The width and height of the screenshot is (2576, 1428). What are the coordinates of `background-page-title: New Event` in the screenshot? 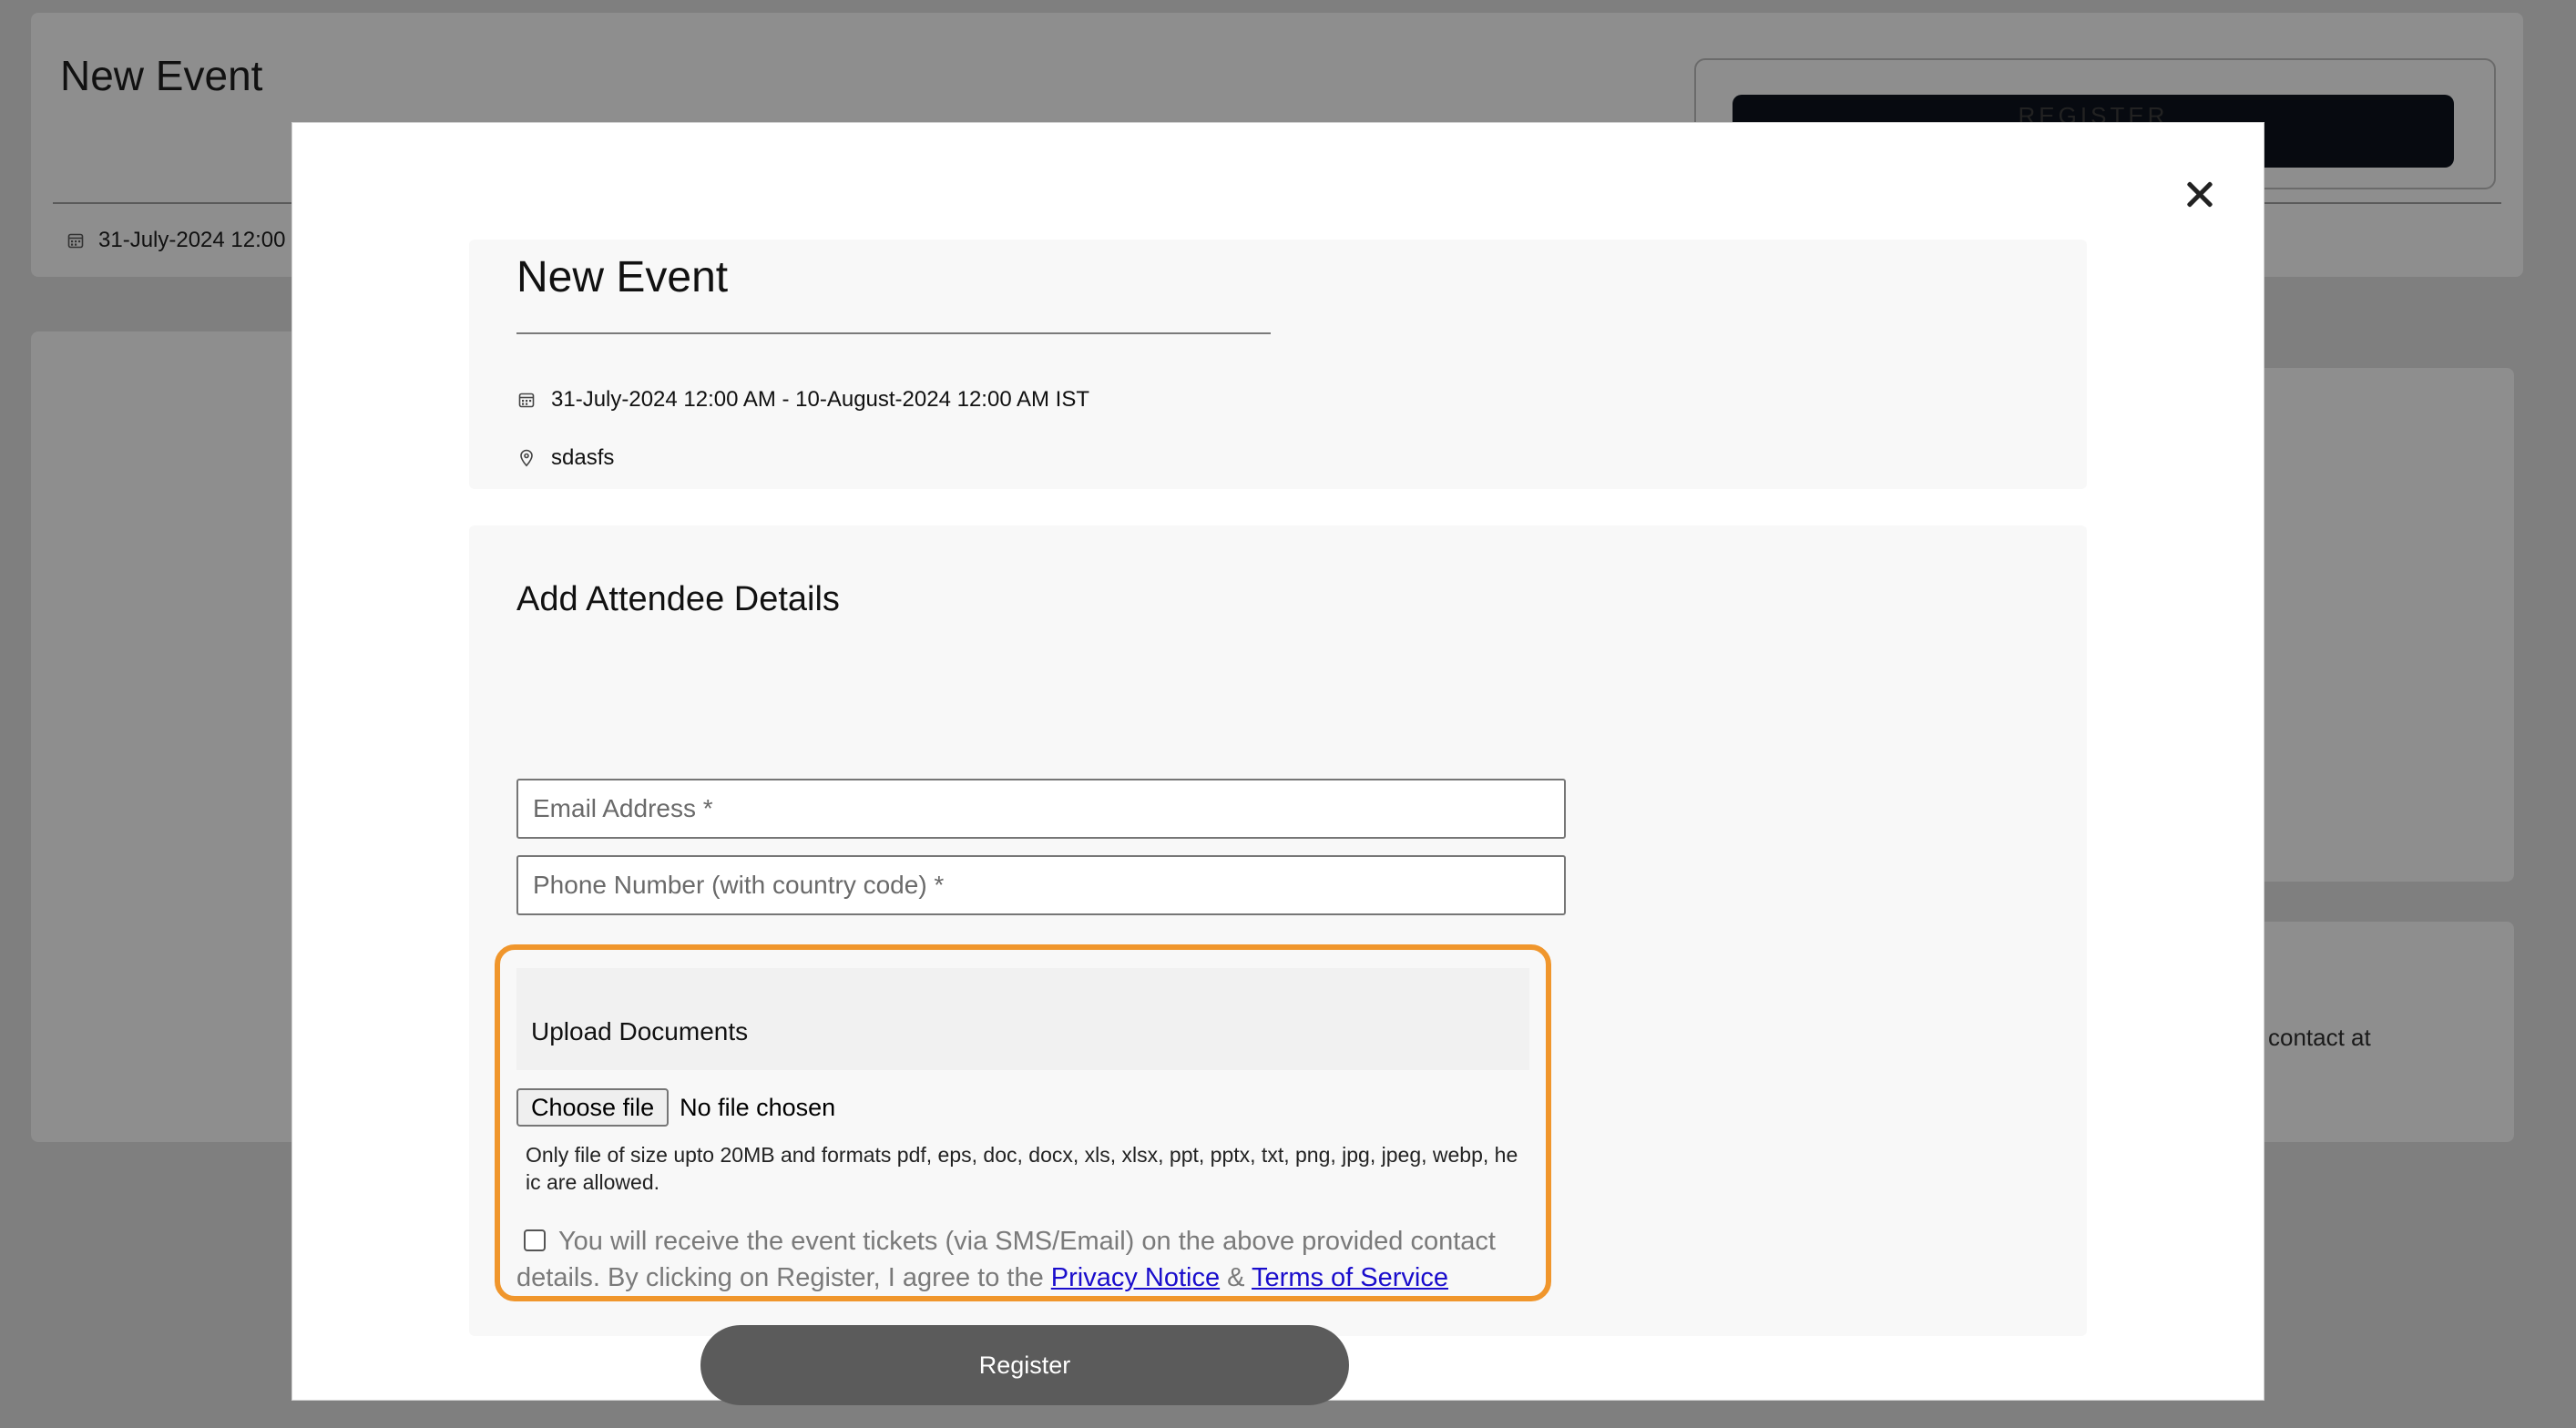 It's located at (161, 75).